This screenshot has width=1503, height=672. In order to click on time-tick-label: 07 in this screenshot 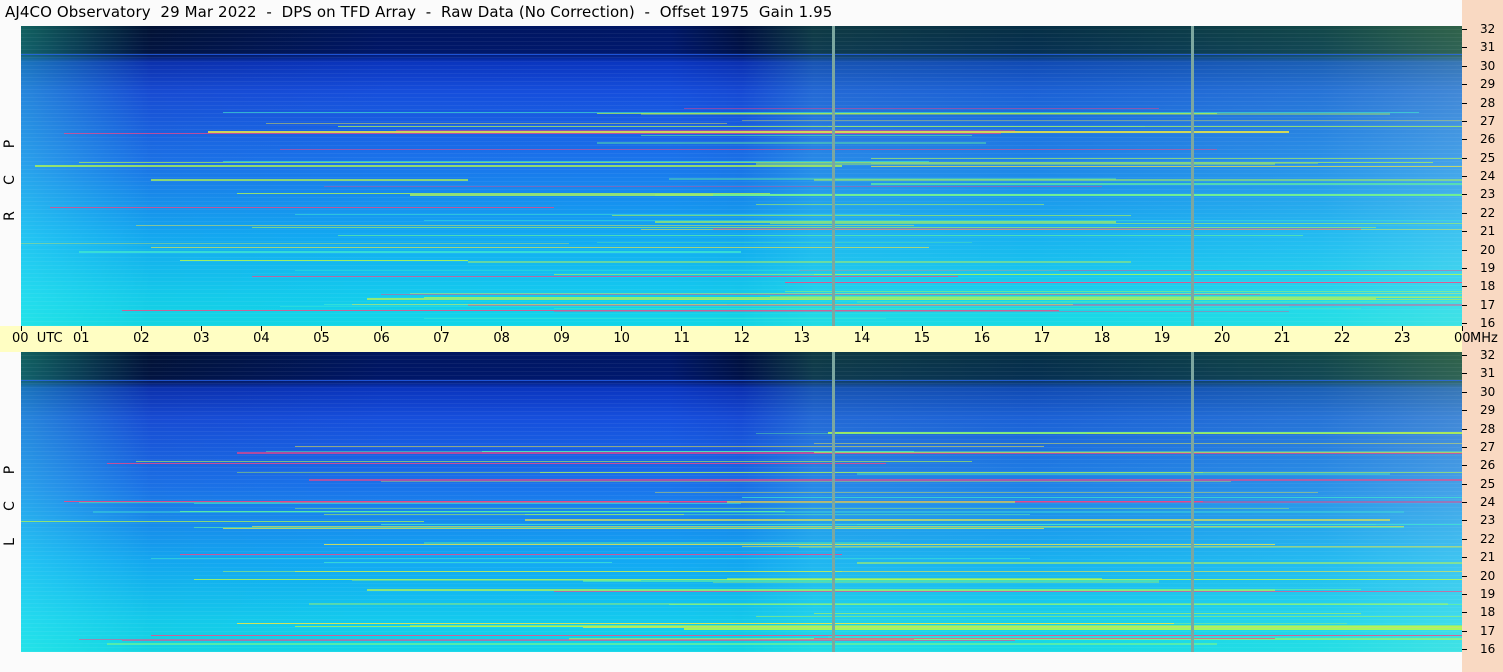, I will do `click(441, 338)`.